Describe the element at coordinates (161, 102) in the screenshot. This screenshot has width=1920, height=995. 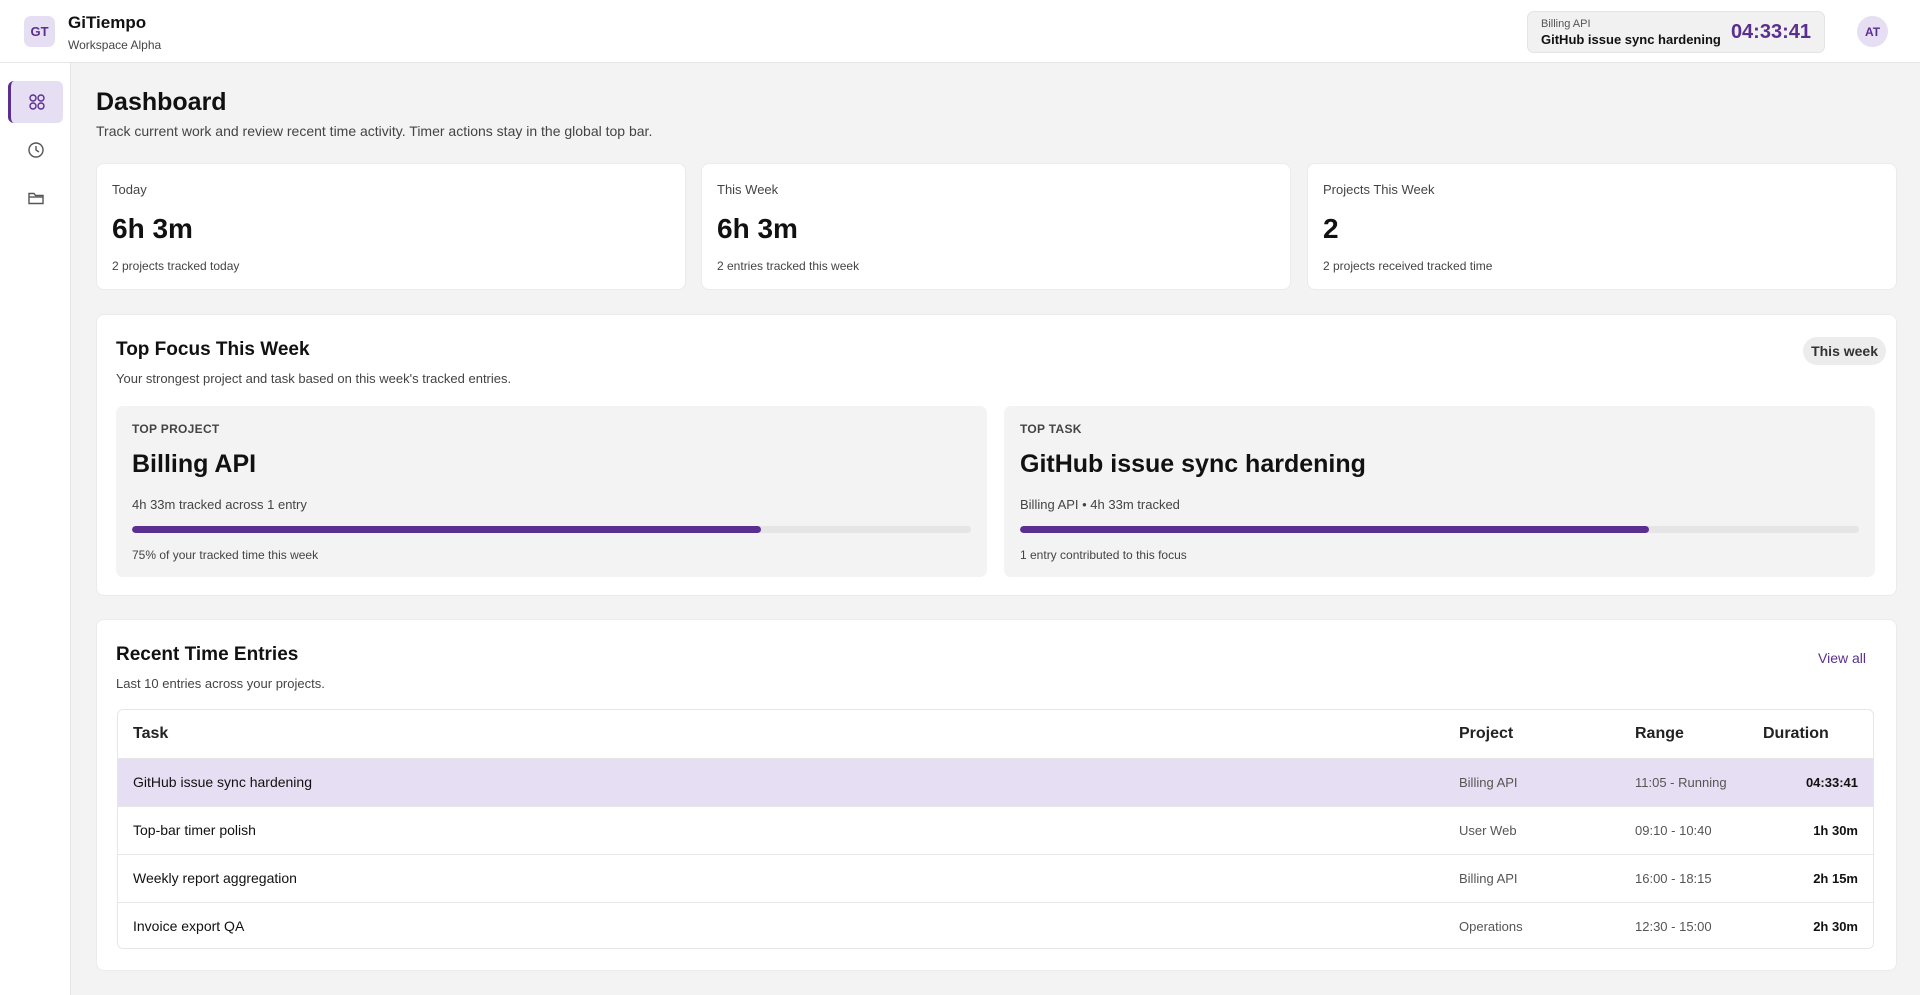
I see `page-title: Dashboard` at that location.